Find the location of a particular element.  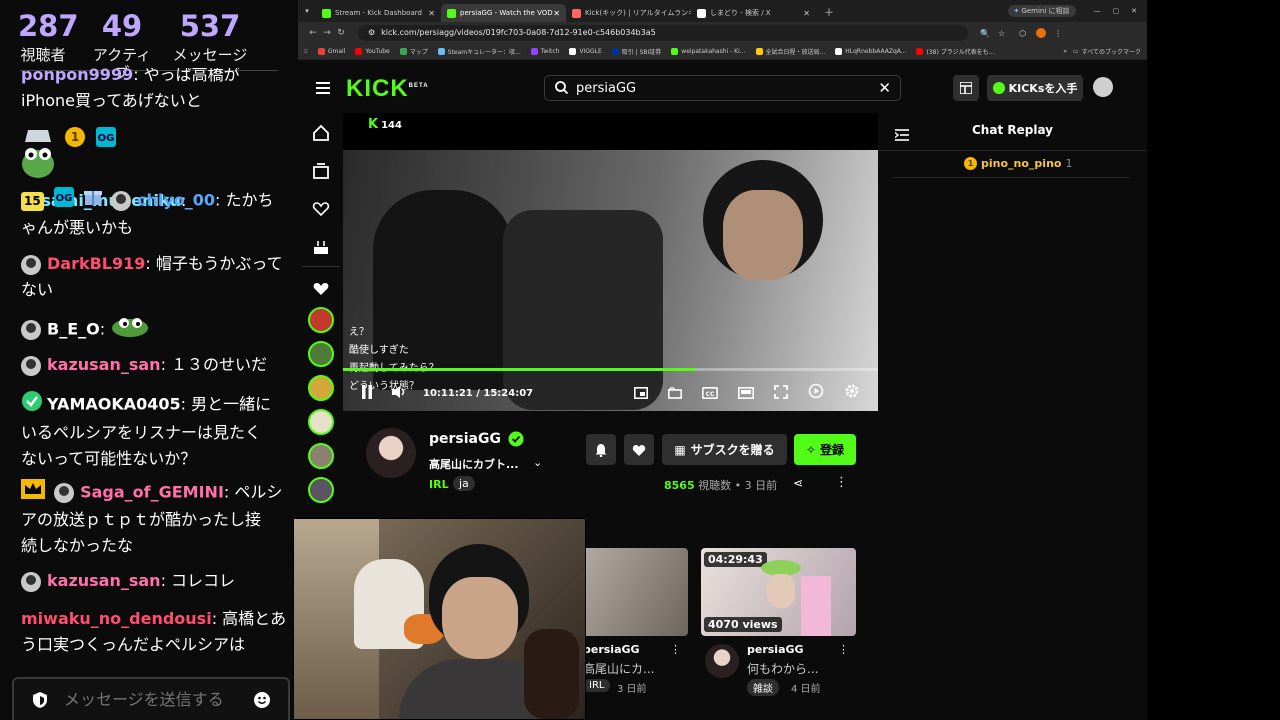

chat-message-input is located at coordinates (152, 699).